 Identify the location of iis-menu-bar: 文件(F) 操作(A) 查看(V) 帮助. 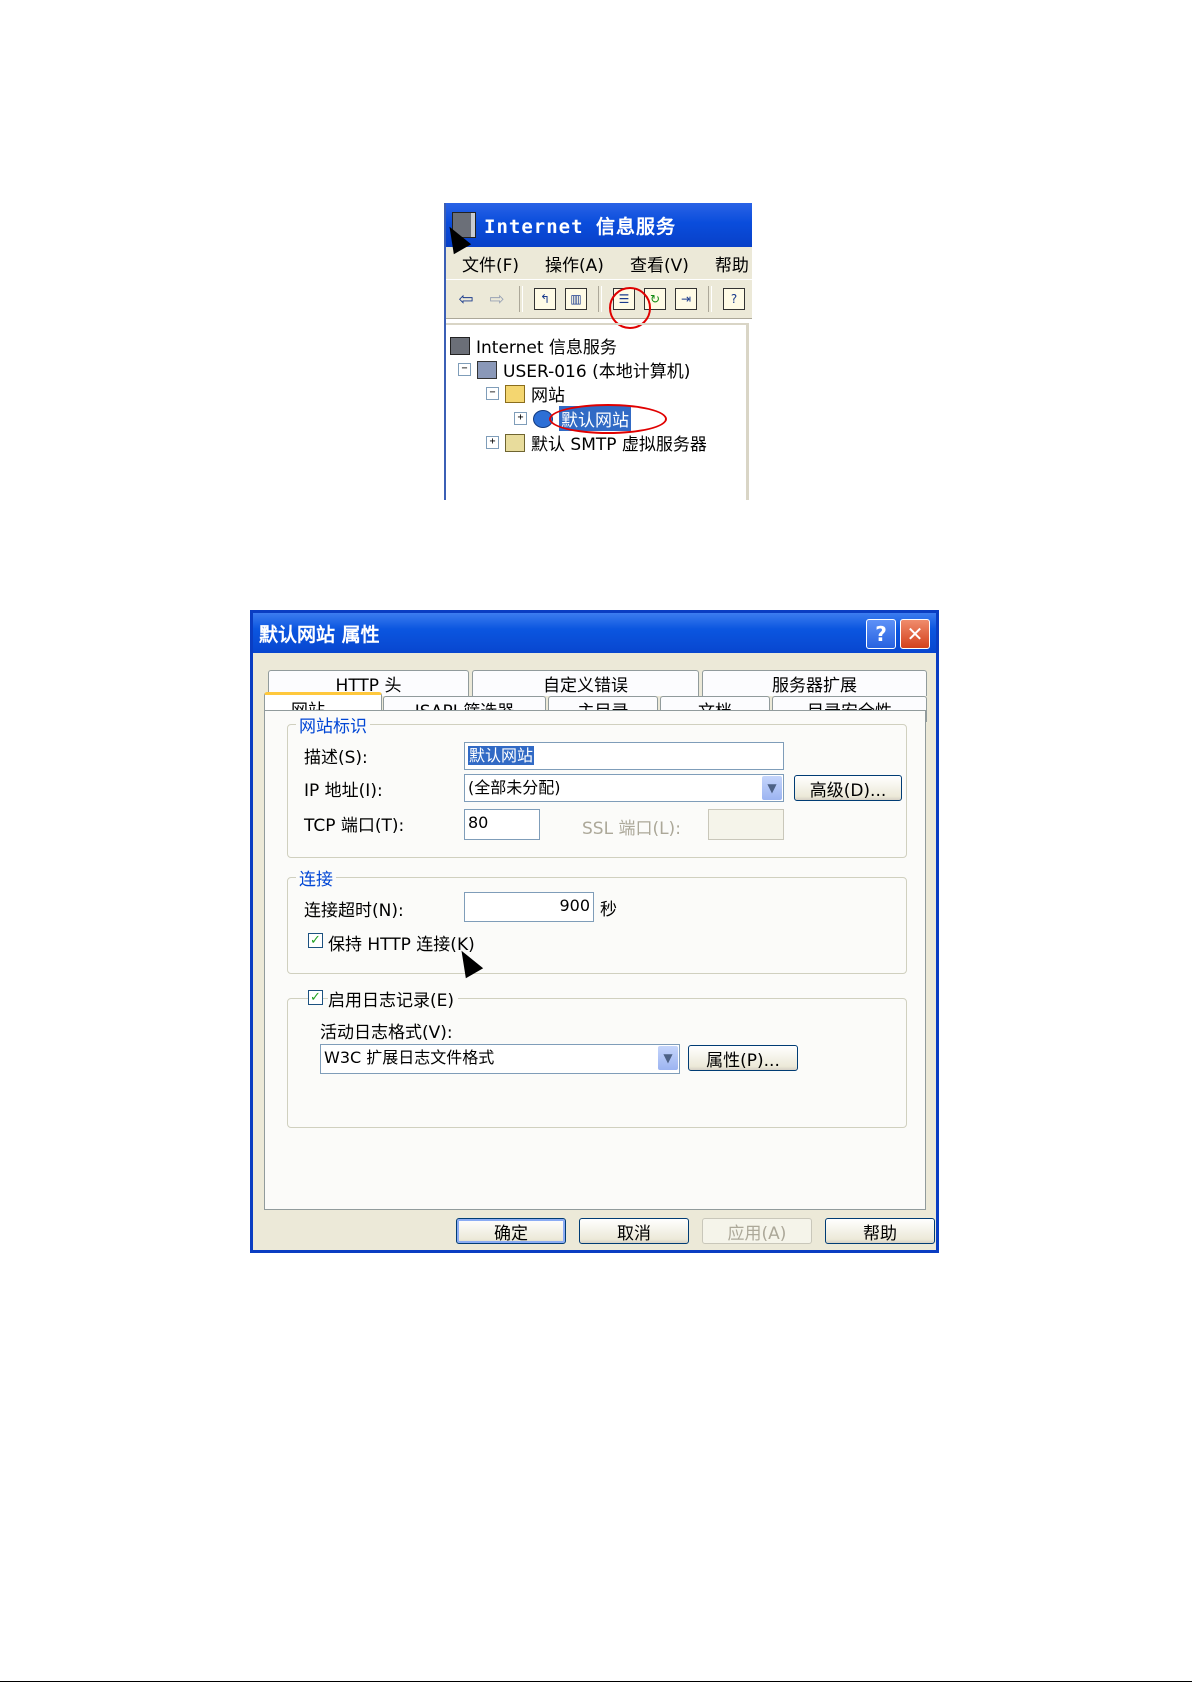
(599, 263).